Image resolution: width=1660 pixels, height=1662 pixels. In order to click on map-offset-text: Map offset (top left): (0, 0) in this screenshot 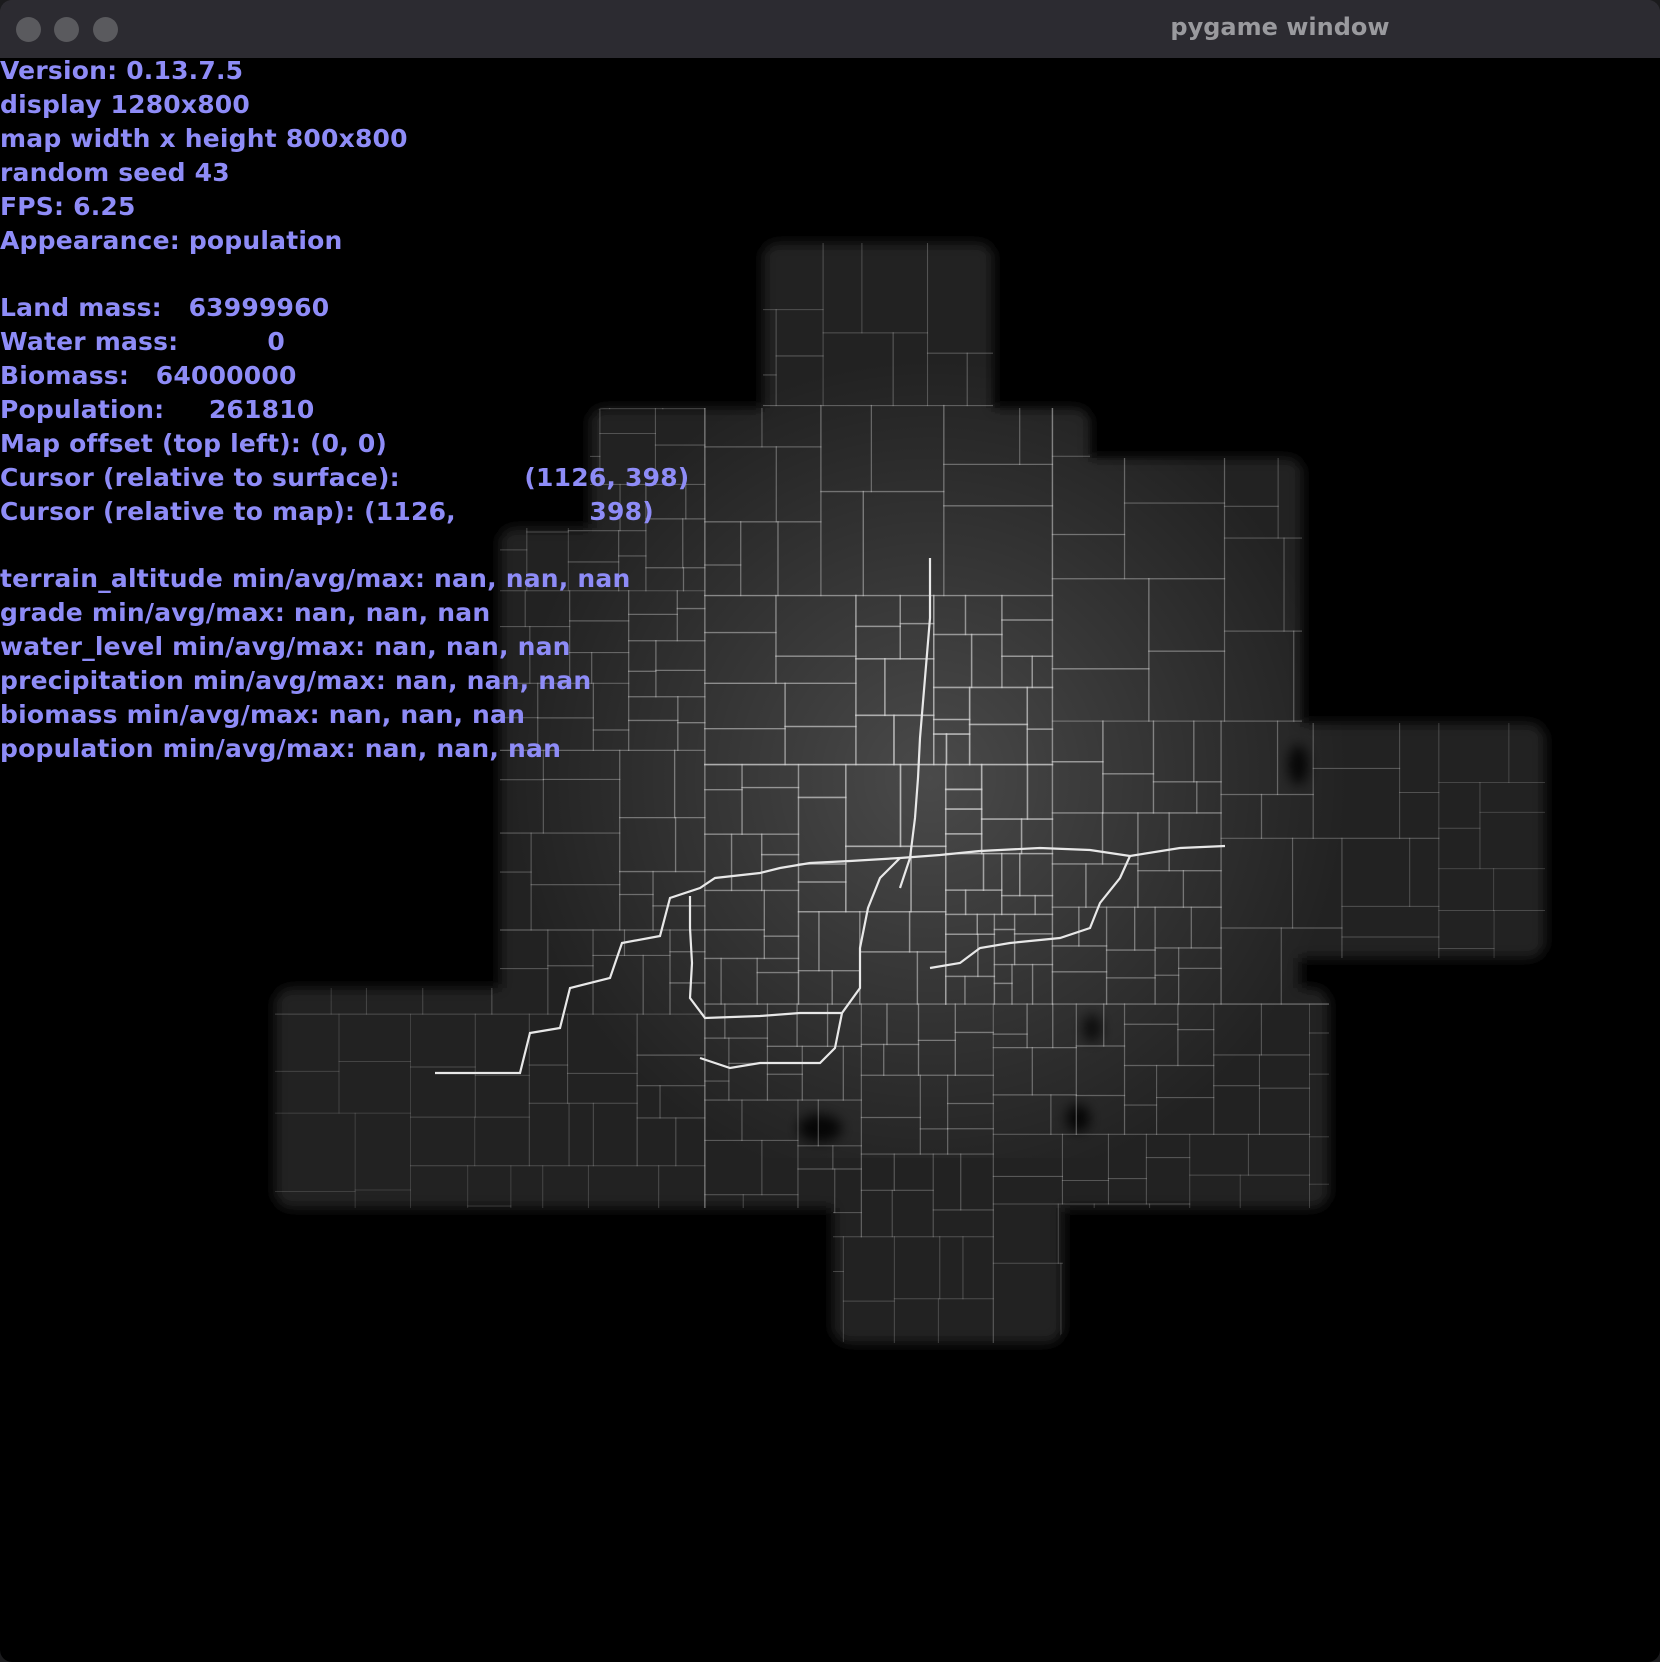, I will do `click(194, 443)`.